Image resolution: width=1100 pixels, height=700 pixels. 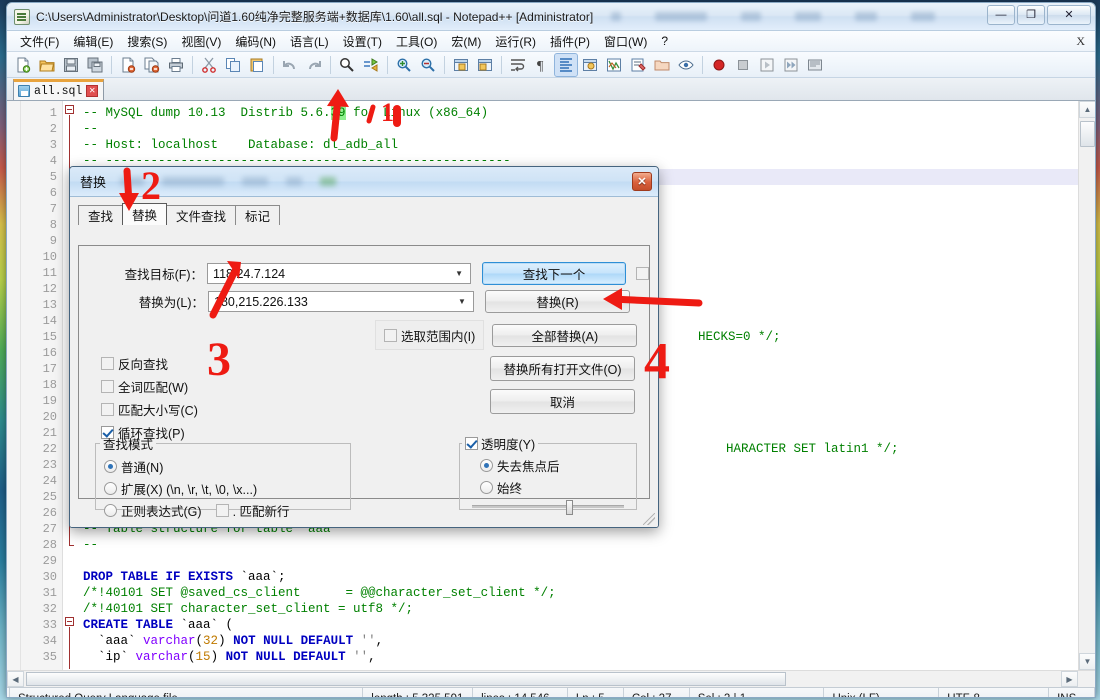 What do you see at coordinates (14, 385) in the screenshot?
I see `bookmark-margin` at bounding box center [14, 385].